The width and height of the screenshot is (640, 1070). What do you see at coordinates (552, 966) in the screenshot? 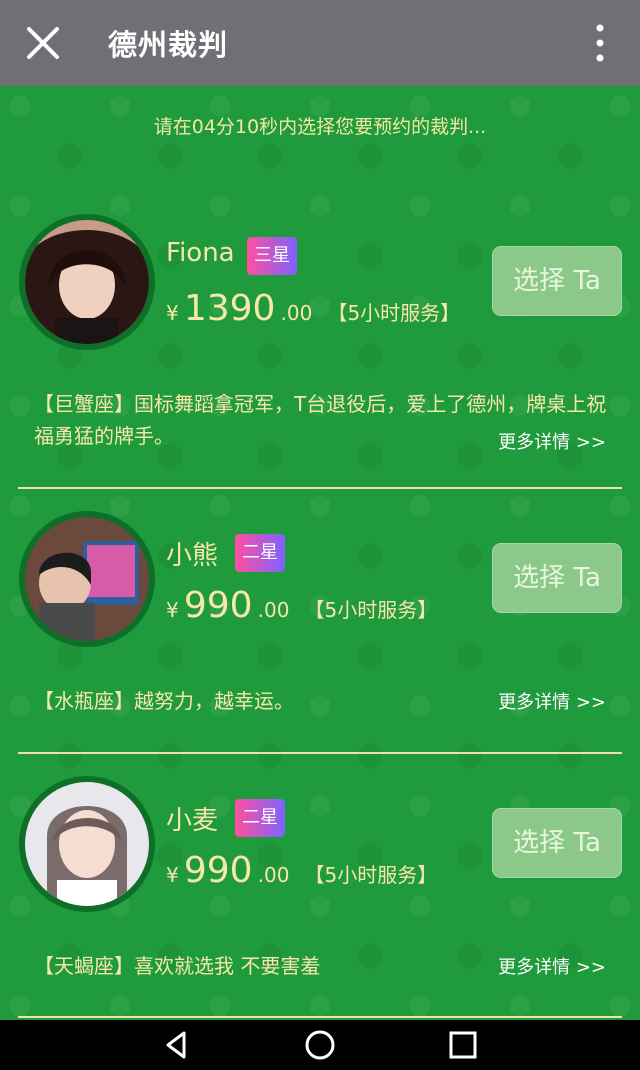
I see `more-details-link: 更多详情 >>` at bounding box center [552, 966].